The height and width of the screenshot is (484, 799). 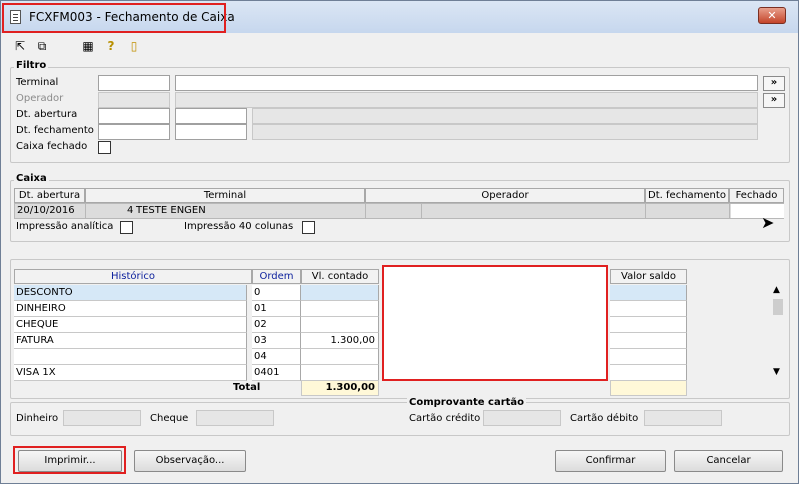 What do you see at coordinates (49, 195) in the screenshot?
I see `col-dt-abertura: Dt. abertura` at bounding box center [49, 195].